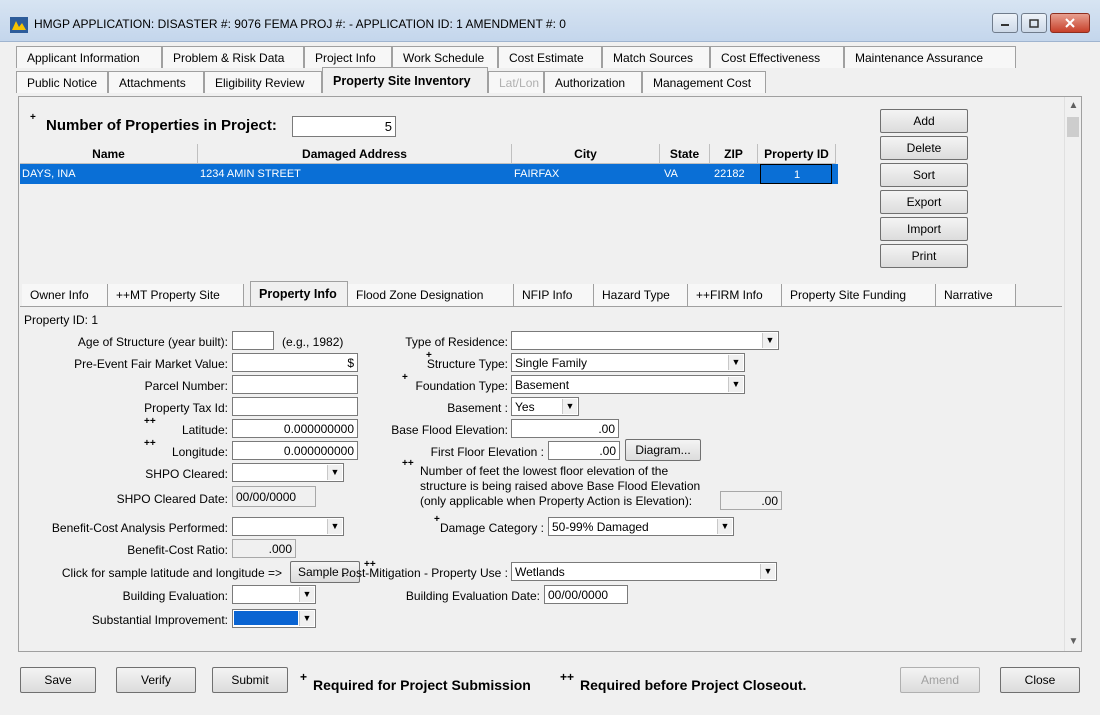  What do you see at coordinates (186, 408) in the screenshot?
I see `tax-id-label: Property Tax Id:` at bounding box center [186, 408].